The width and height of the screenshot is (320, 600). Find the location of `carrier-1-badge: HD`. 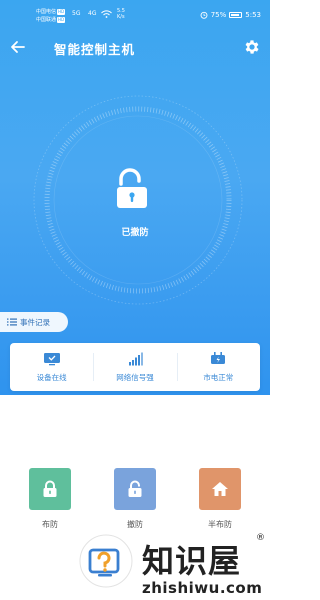

carrier-1-badge: HD is located at coordinates (61, 12).